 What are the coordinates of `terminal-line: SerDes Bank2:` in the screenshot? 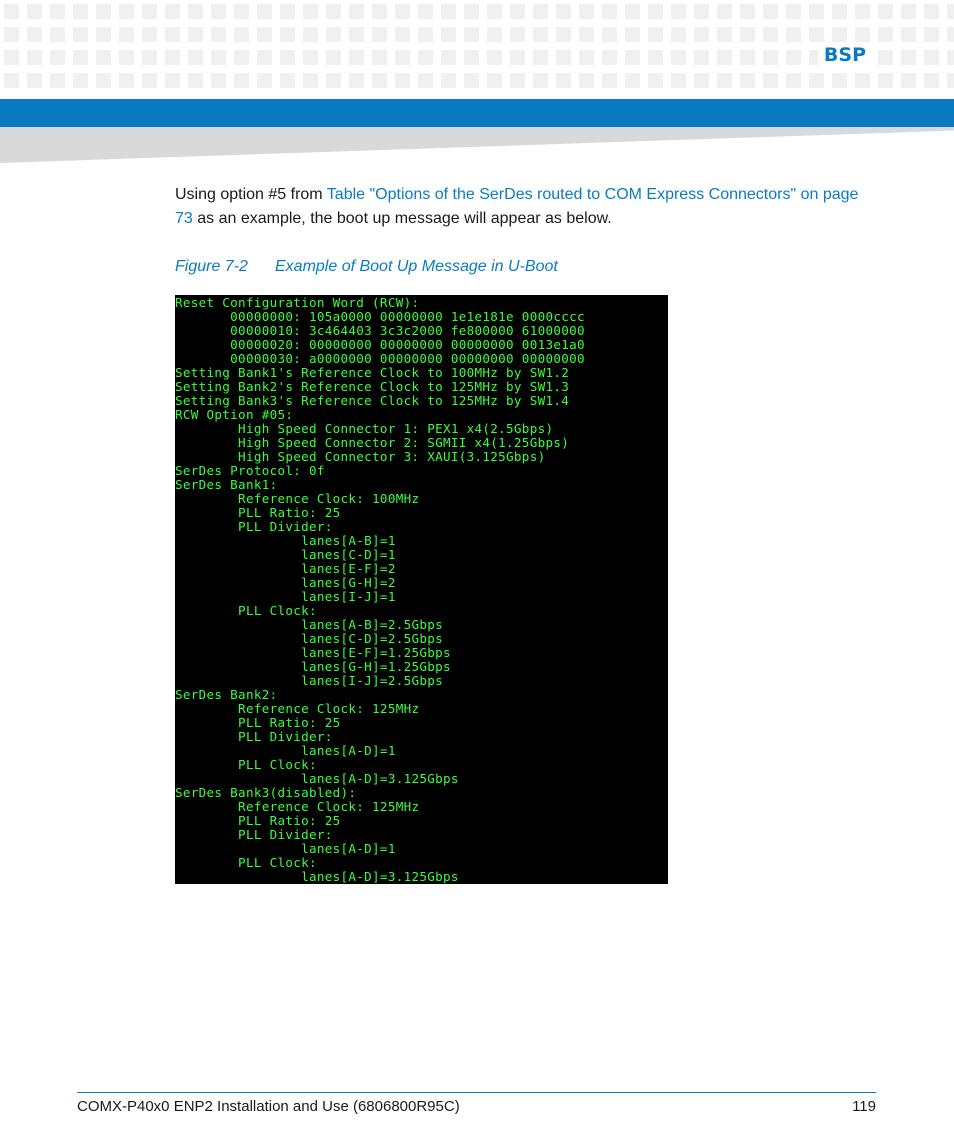 It's located at (226, 694).